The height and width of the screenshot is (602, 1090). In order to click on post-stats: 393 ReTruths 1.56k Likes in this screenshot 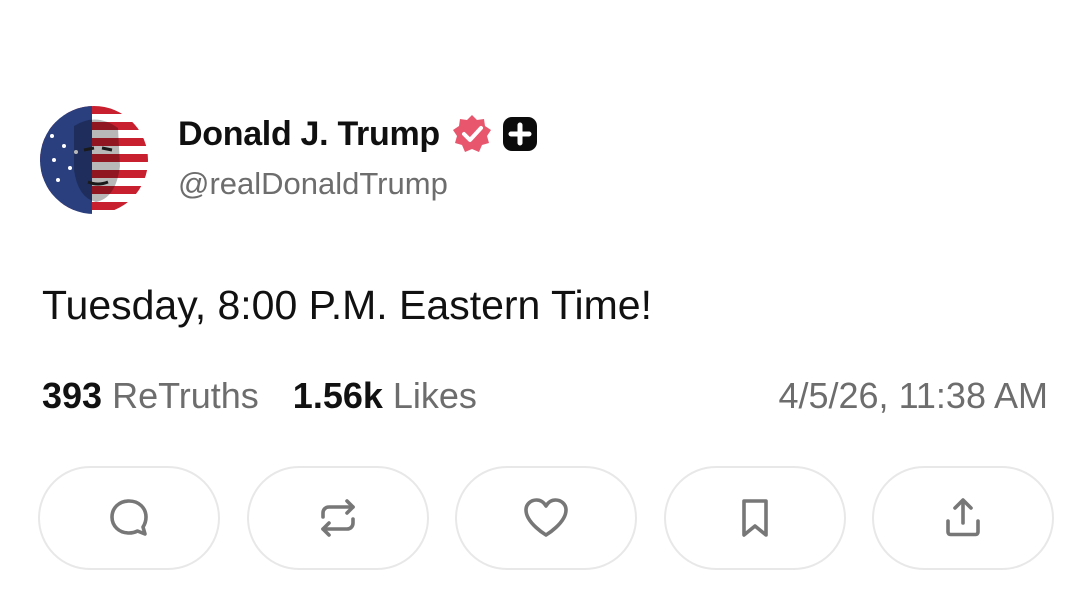, I will do `click(276, 396)`.